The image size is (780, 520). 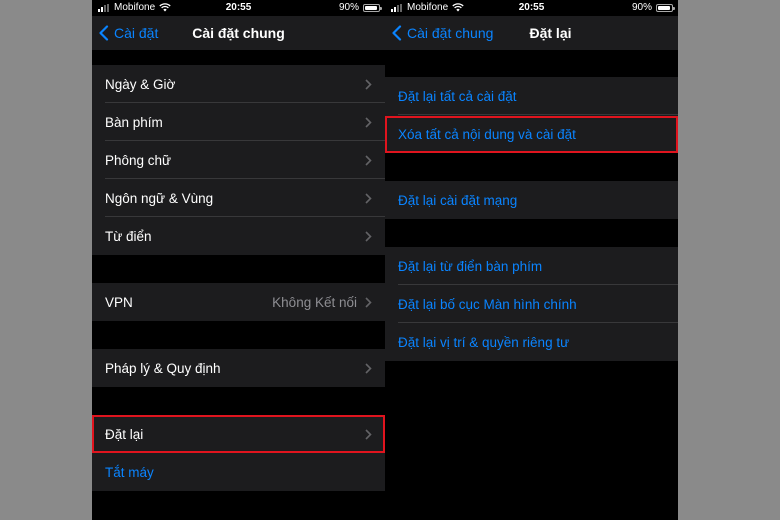 I want to click on back-button: Cài đặt chung, so click(x=442, y=33).